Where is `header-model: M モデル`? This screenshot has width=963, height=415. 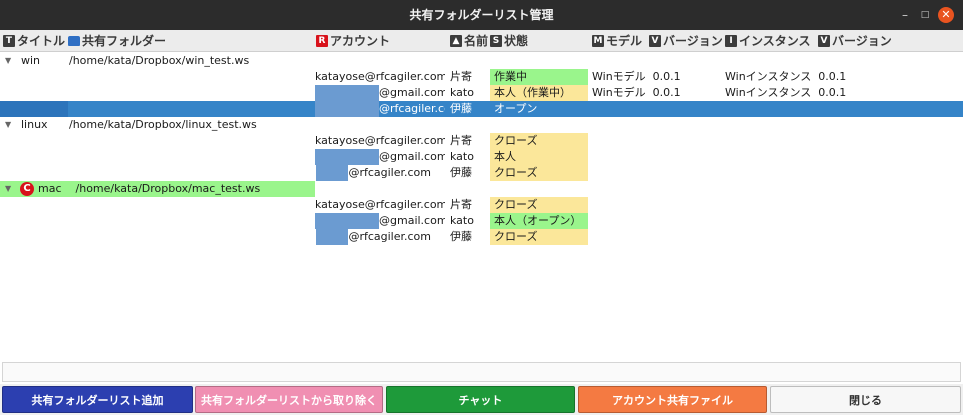 header-model: M モデル is located at coordinates (617, 41).